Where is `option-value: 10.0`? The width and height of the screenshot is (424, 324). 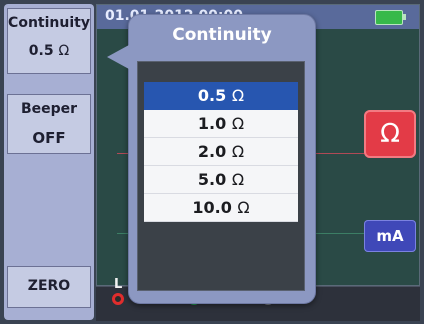
option-value: 10.0 is located at coordinates (212, 207).